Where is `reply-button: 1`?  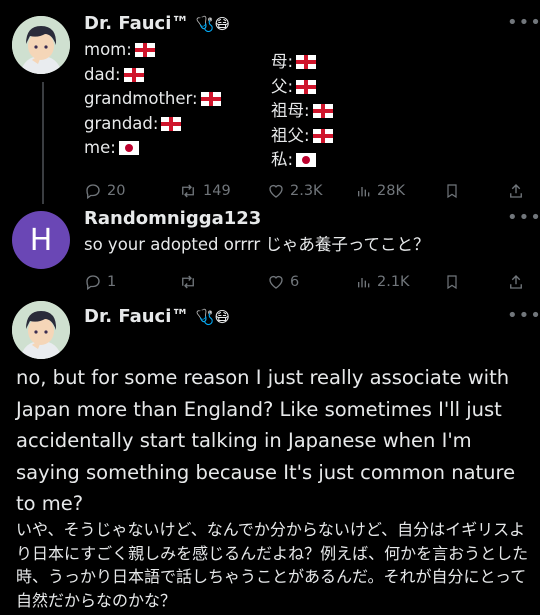
reply-button: 1 is located at coordinates (100, 282).